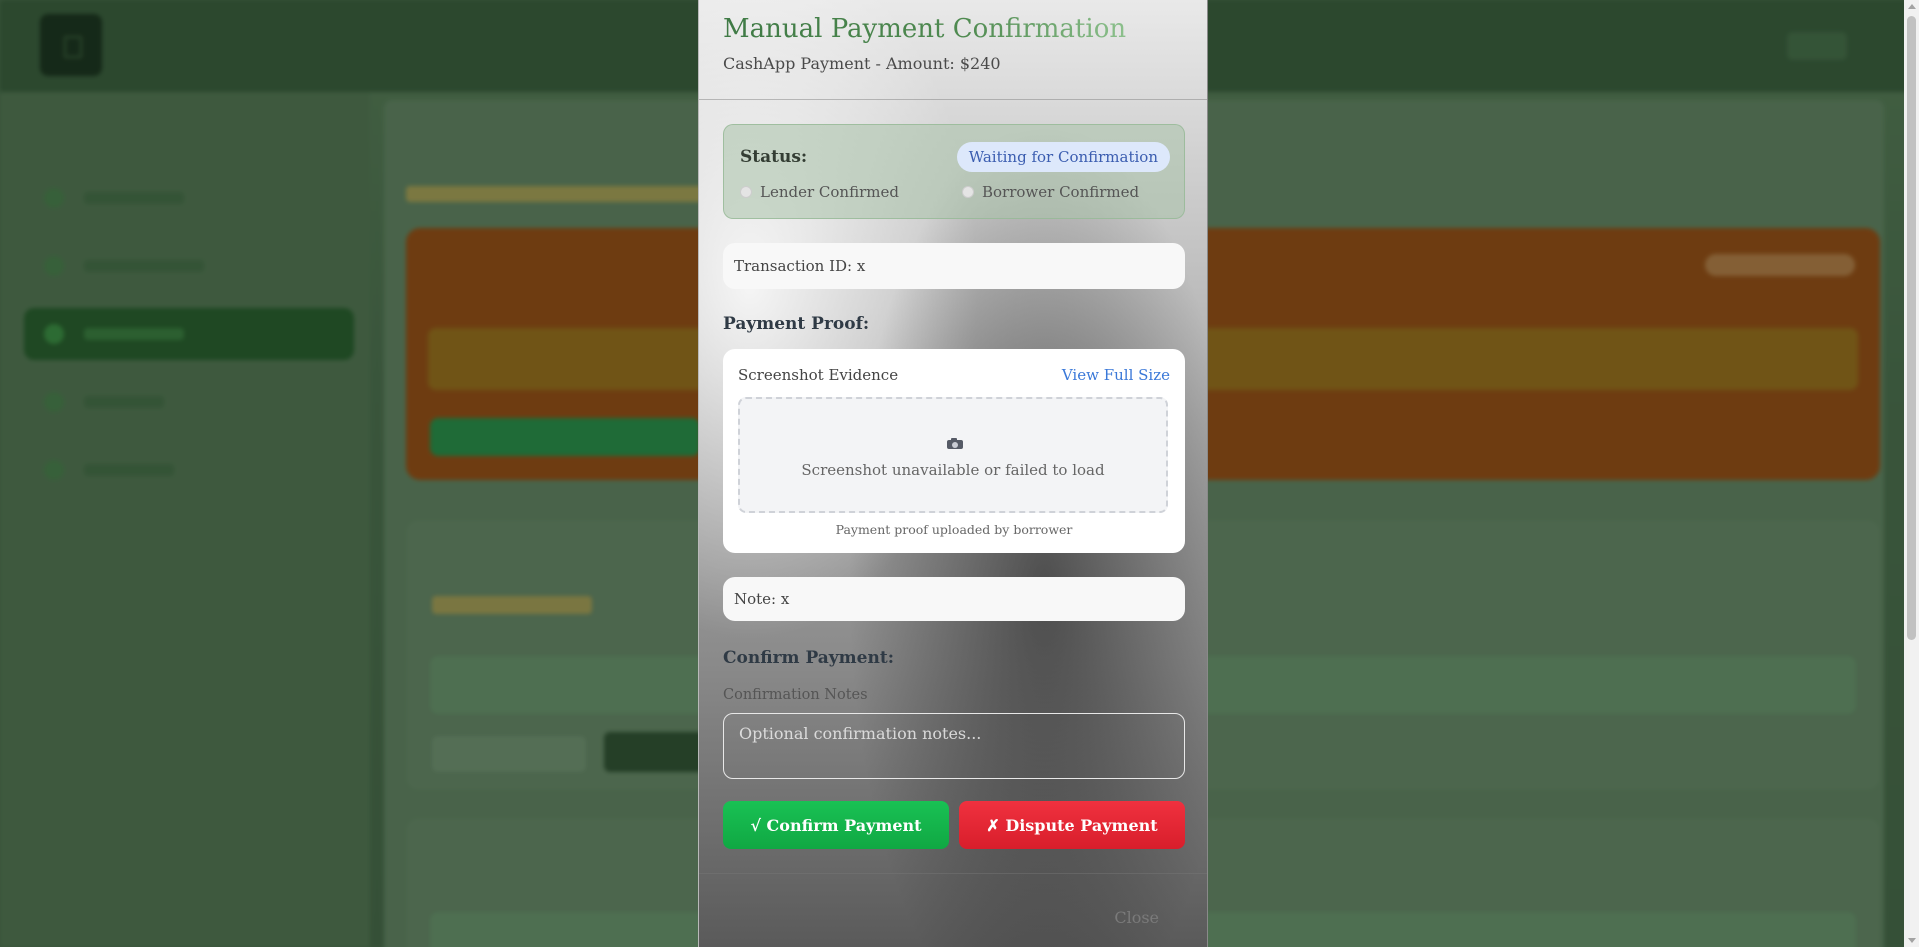 The image size is (1919, 947). What do you see at coordinates (954, 529) in the screenshot?
I see `proof-caption: Payment proof uploaded by borrower` at bounding box center [954, 529].